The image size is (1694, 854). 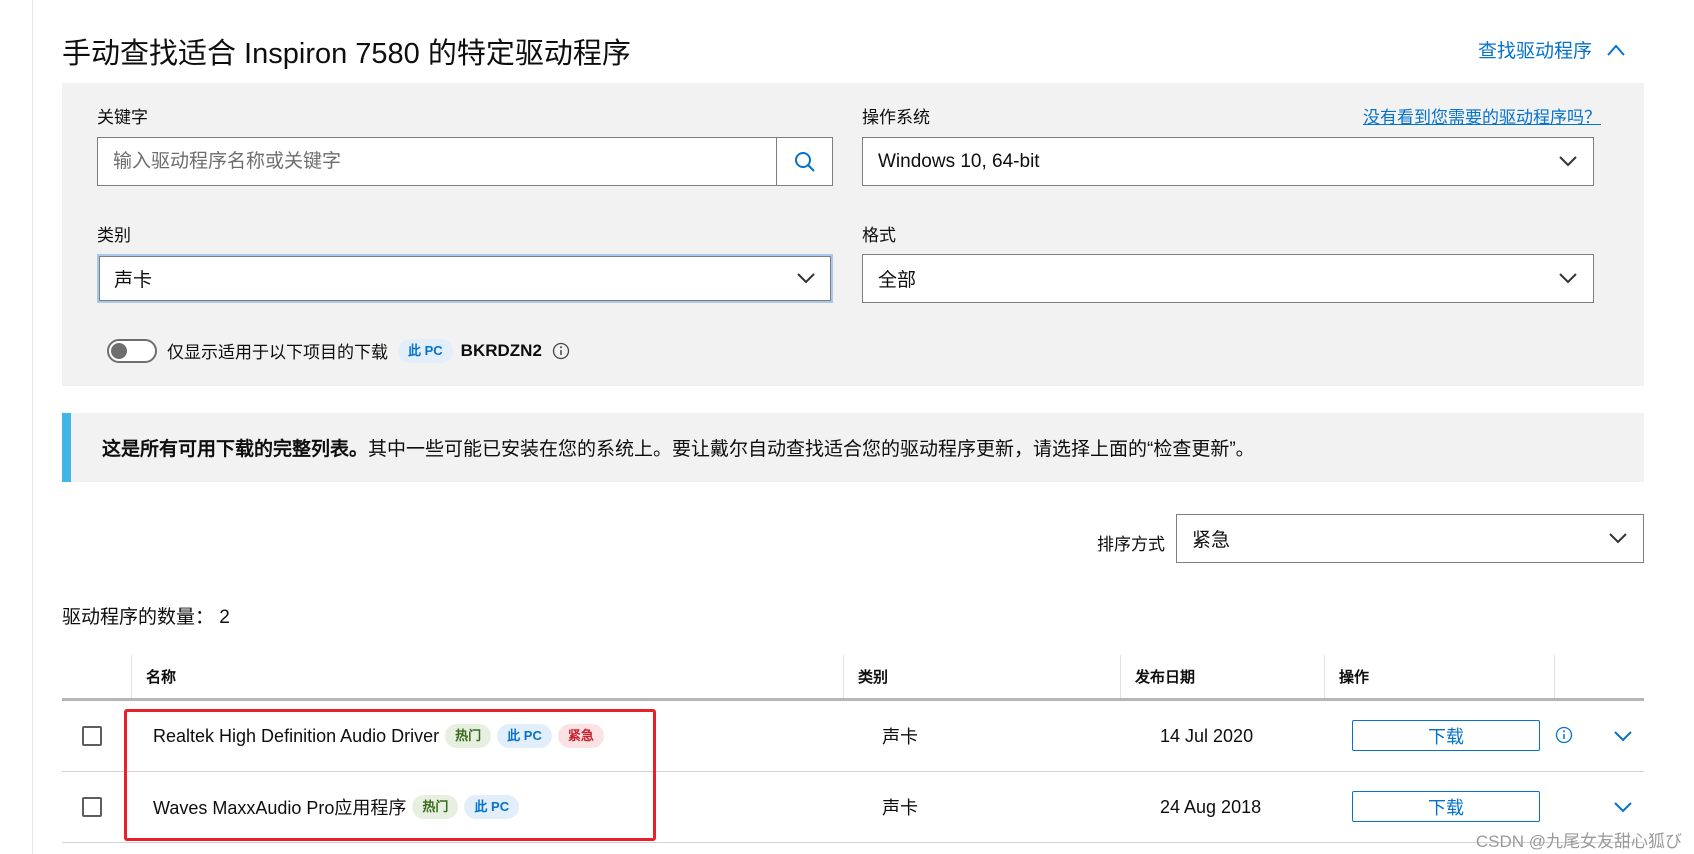 What do you see at coordinates (122, 117) in the screenshot?
I see `keyword-label: 关键字` at bounding box center [122, 117].